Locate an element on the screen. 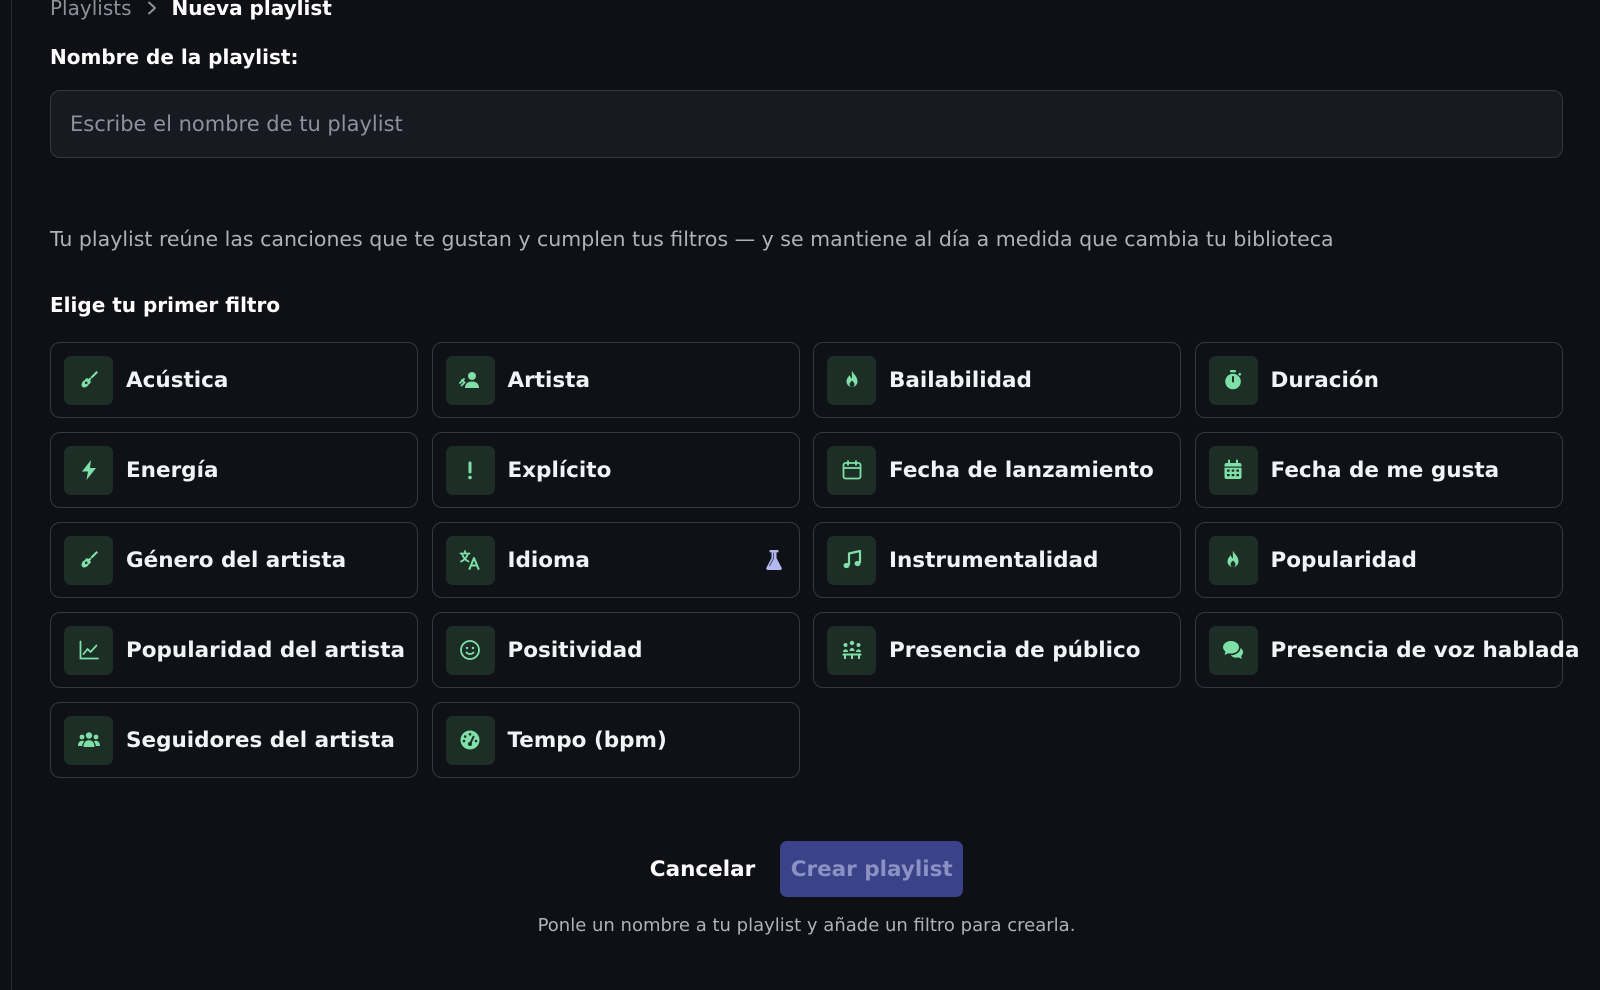  filter-option-seguidores-artista: Seguidores del artista is located at coordinates (234, 740).